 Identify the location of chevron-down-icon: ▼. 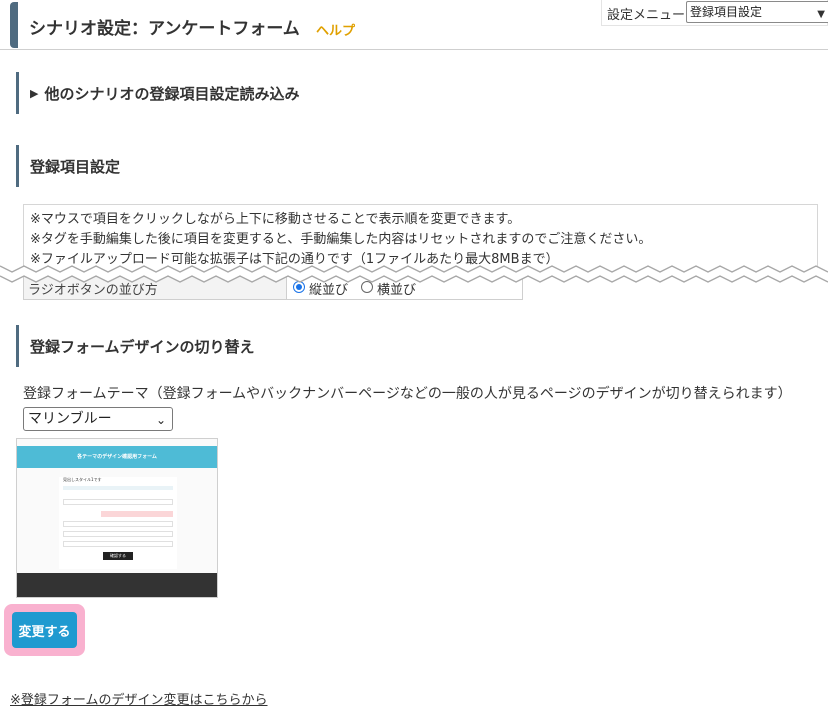
(821, 14).